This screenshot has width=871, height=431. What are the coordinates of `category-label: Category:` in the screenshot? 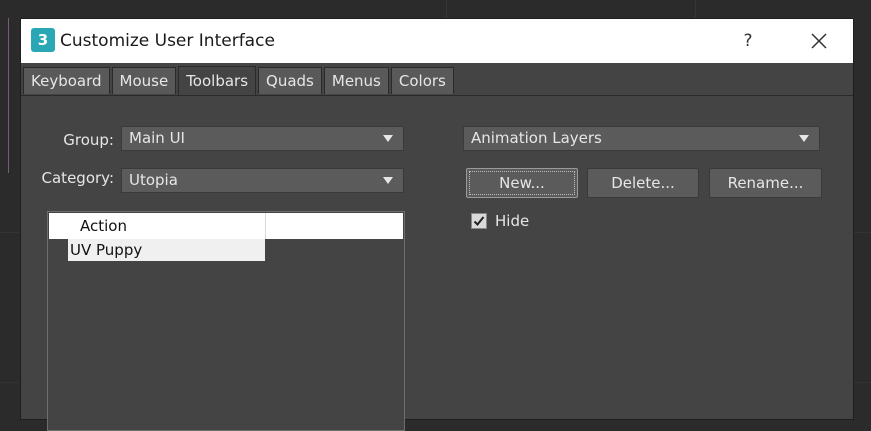 It's located at (77, 178).